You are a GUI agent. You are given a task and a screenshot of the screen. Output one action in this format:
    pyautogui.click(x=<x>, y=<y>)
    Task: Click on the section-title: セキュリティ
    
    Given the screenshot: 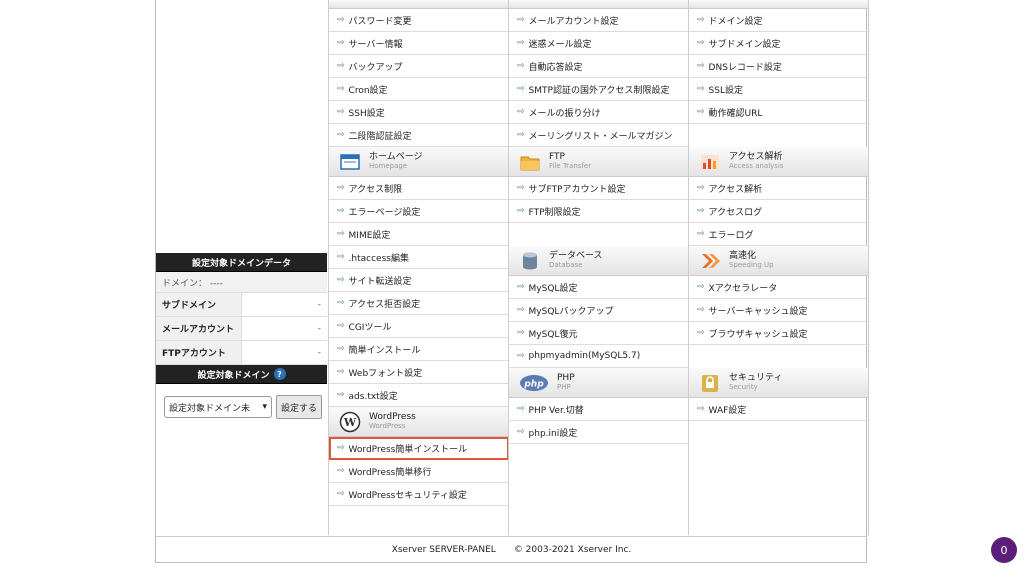 What is the action you would take?
    pyautogui.click(x=756, y=378)
    